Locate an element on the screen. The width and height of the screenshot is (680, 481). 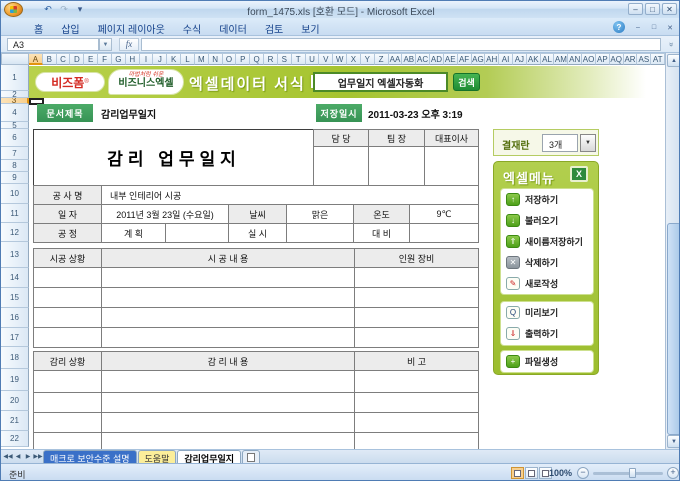
bizforms-logo: 비즈폼 ® is located at coordinates (70, 82).